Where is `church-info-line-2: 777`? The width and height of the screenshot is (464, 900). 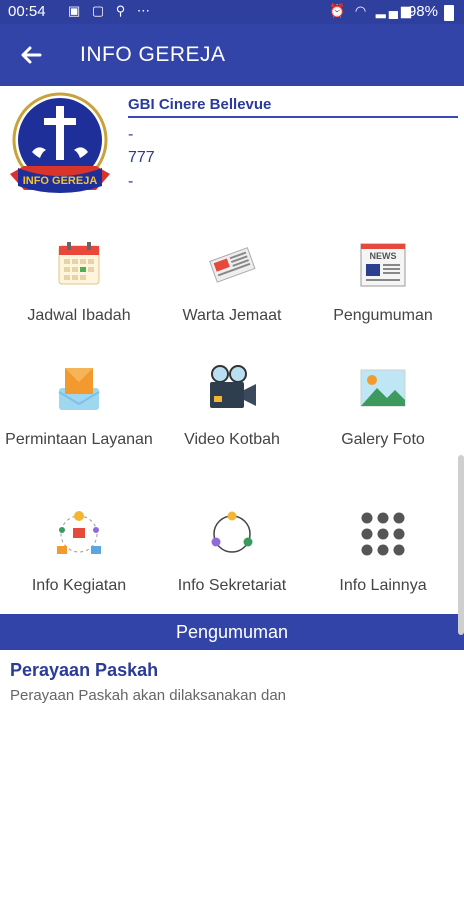
church-info-line-2: 777 is located at coordinates (141, 157).